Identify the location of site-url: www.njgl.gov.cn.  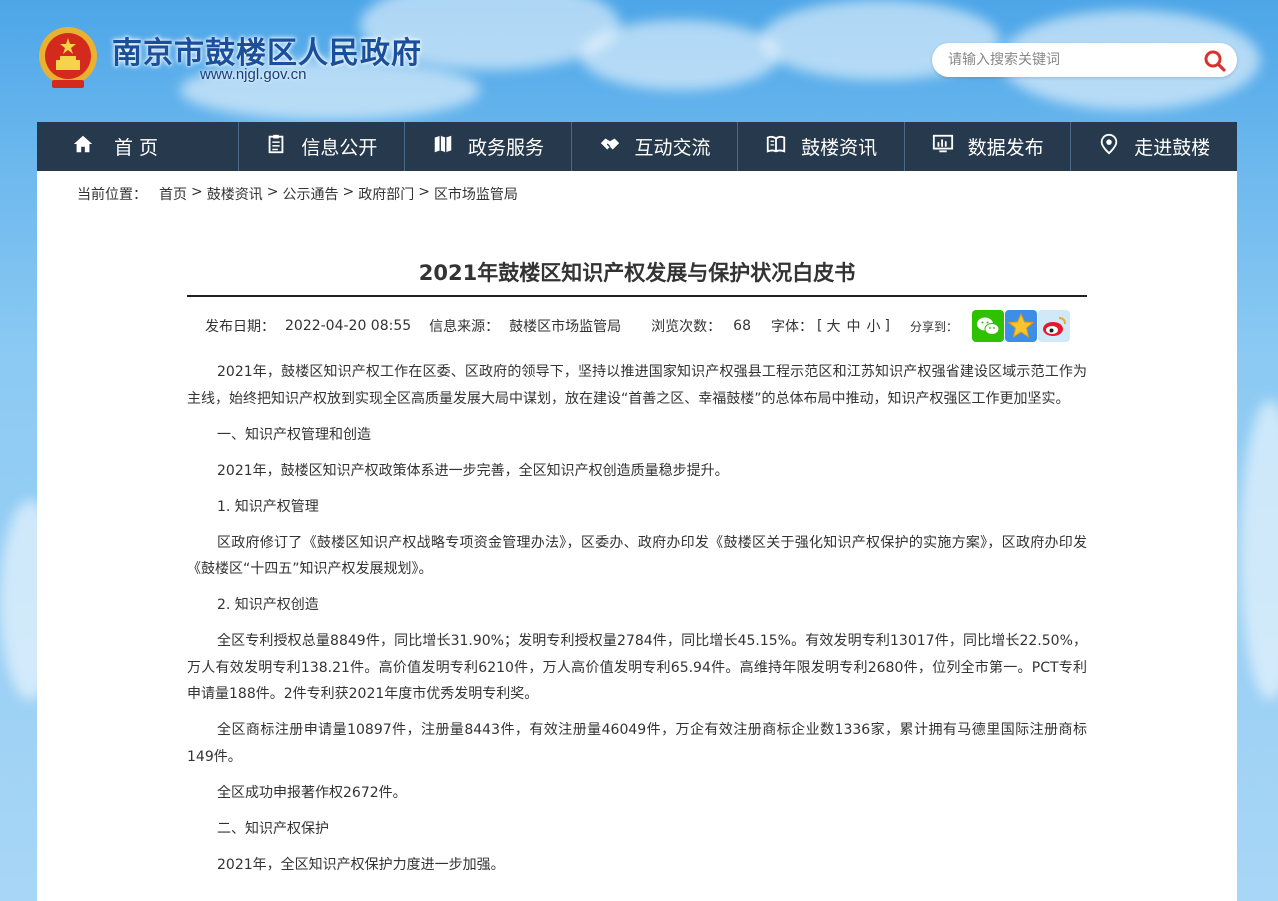
(253, 74).